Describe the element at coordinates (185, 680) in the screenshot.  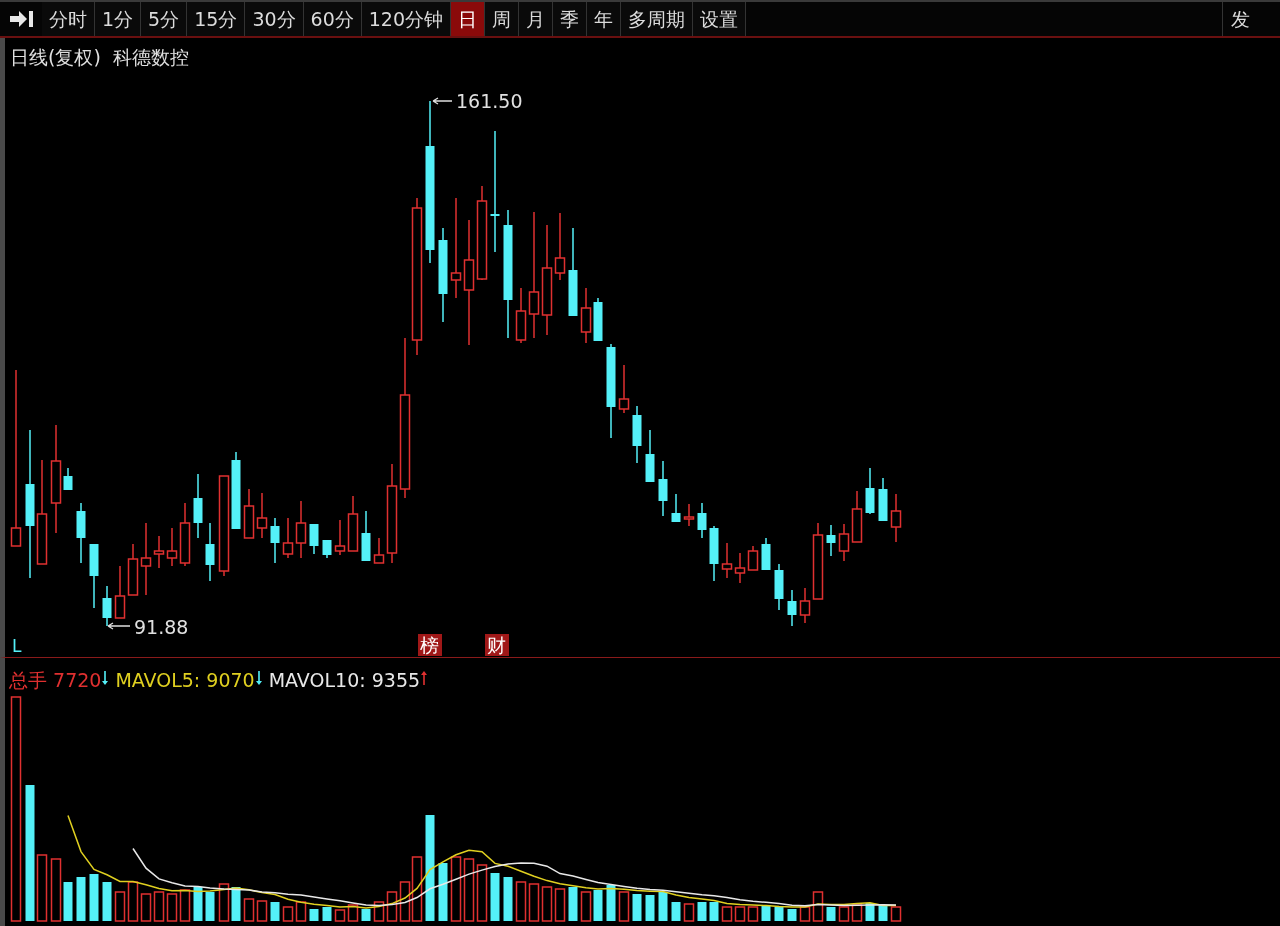
I see `volume-indicator: MAVOL5: 9070` at that location.